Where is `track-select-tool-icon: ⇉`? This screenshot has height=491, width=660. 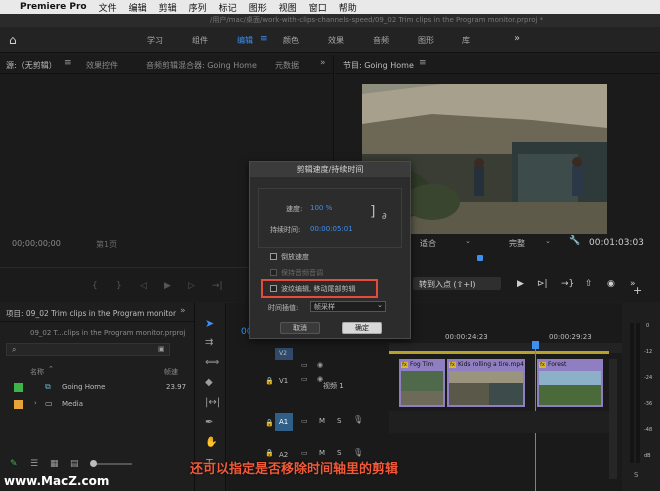
track-select-tool-icon: ⇉ is located at coordinates (209, 342).